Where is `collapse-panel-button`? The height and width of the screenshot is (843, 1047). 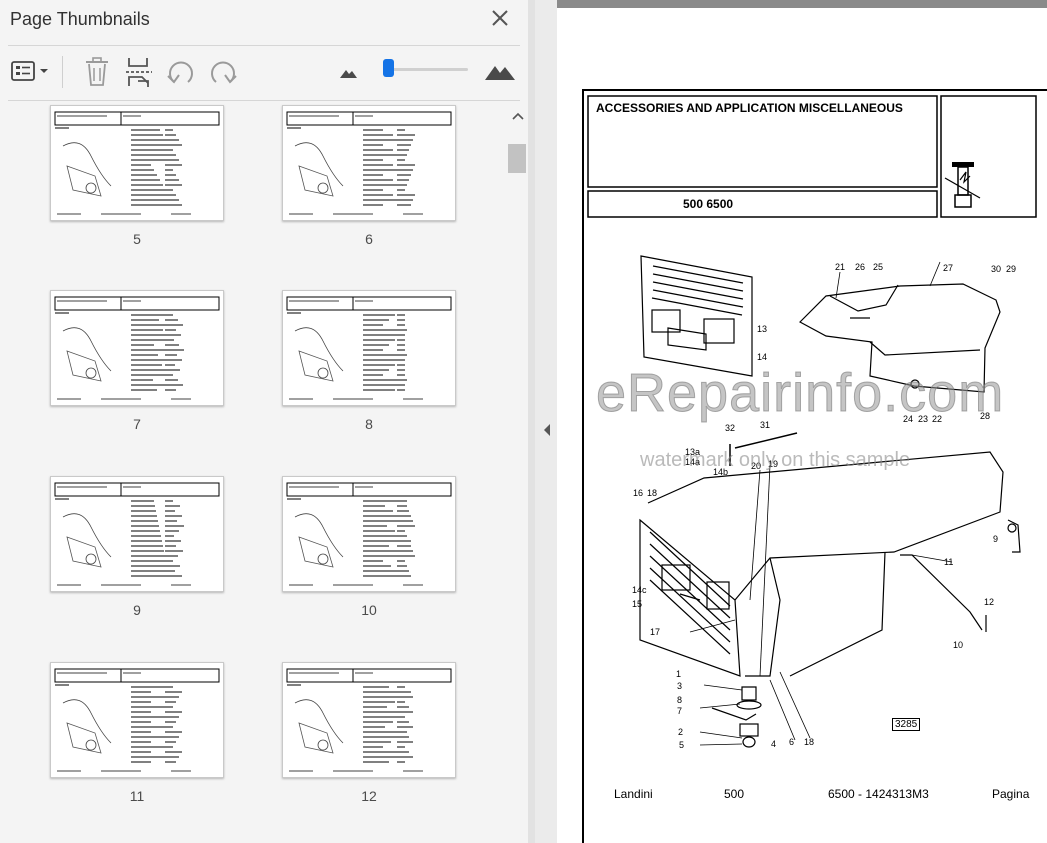
collapse-panel-button is located at coordinates (547, 430).